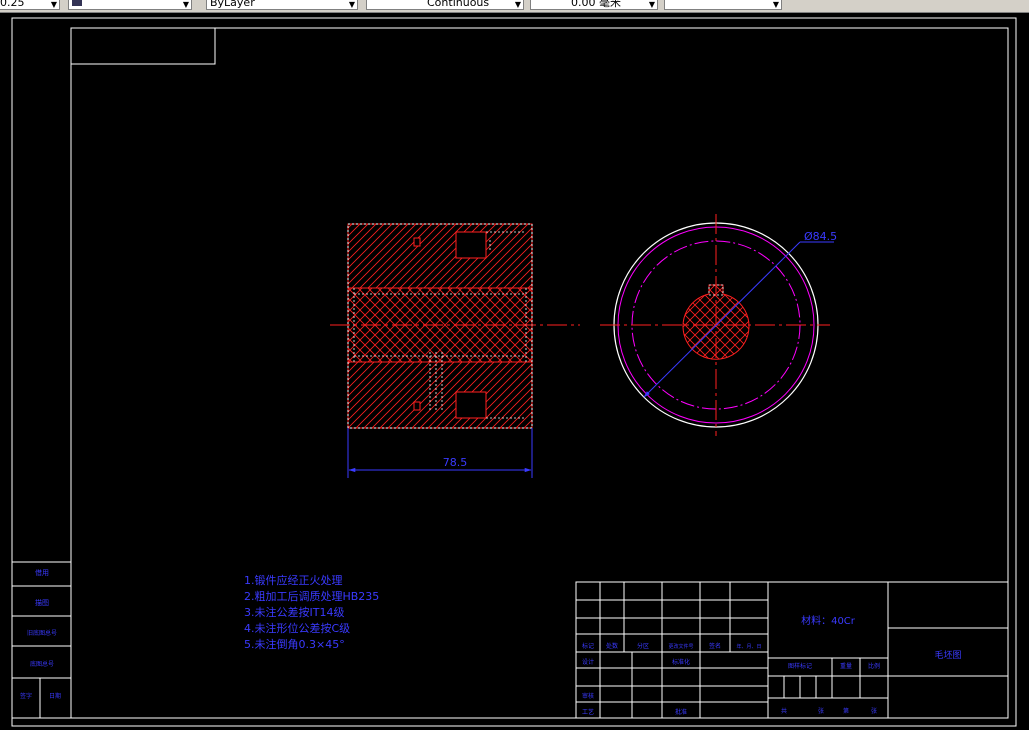 The height and width of the screenshot is (730, 1029). What do you see at coordinates (820, 236) in the screenshot?
I see `diameter-dimension-text: Ø84.5` at bounding box center [820, 236].